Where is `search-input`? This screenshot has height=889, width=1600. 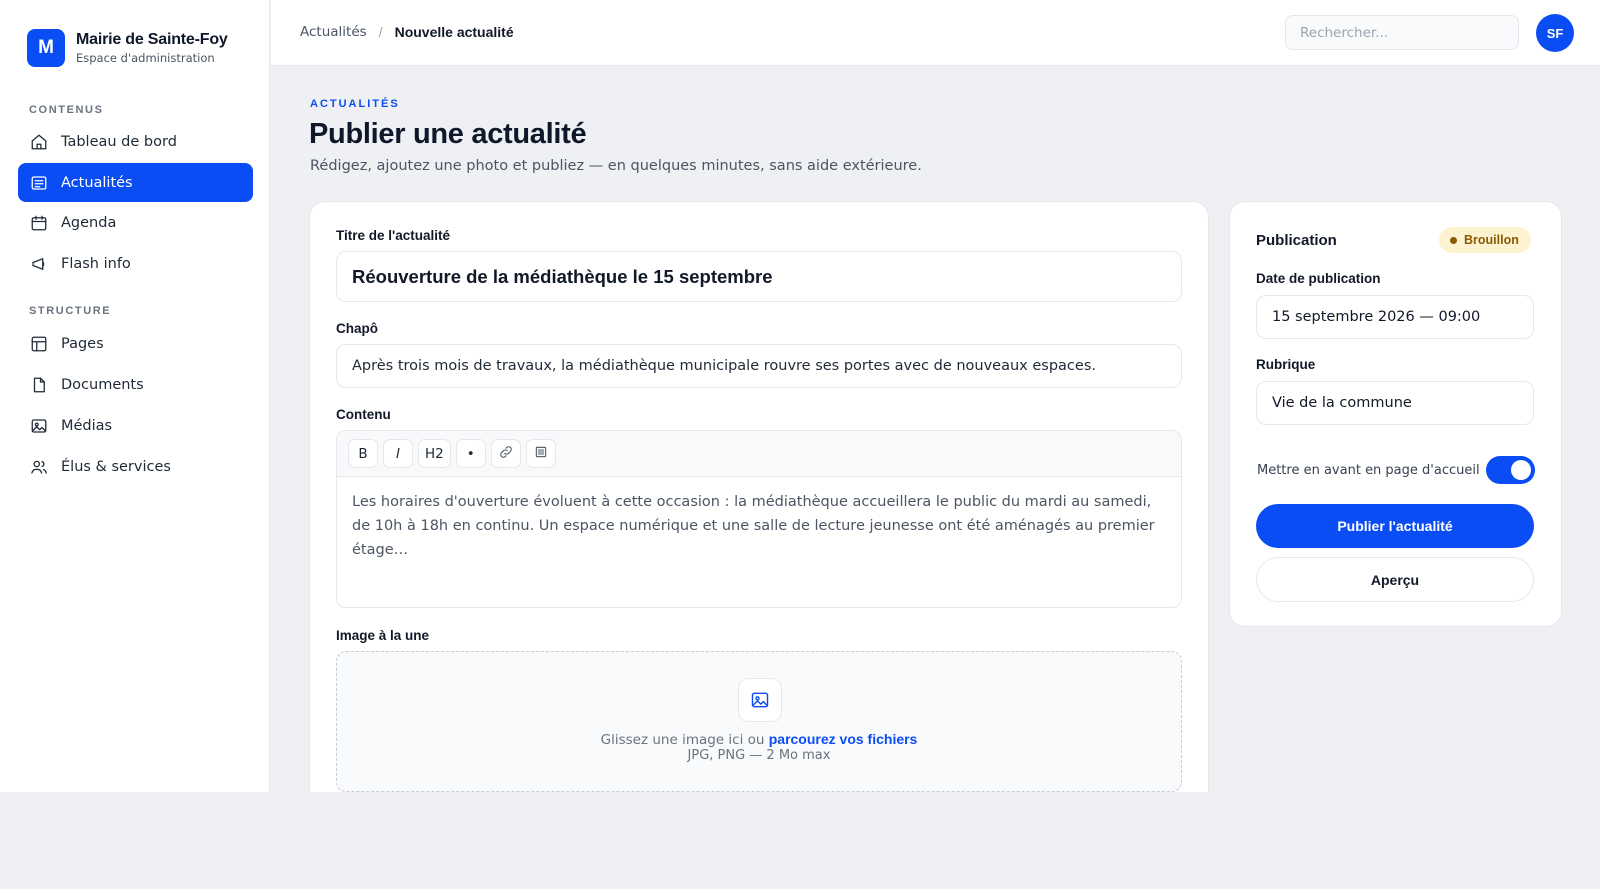
search-input is located at coordinates (1402, 32).